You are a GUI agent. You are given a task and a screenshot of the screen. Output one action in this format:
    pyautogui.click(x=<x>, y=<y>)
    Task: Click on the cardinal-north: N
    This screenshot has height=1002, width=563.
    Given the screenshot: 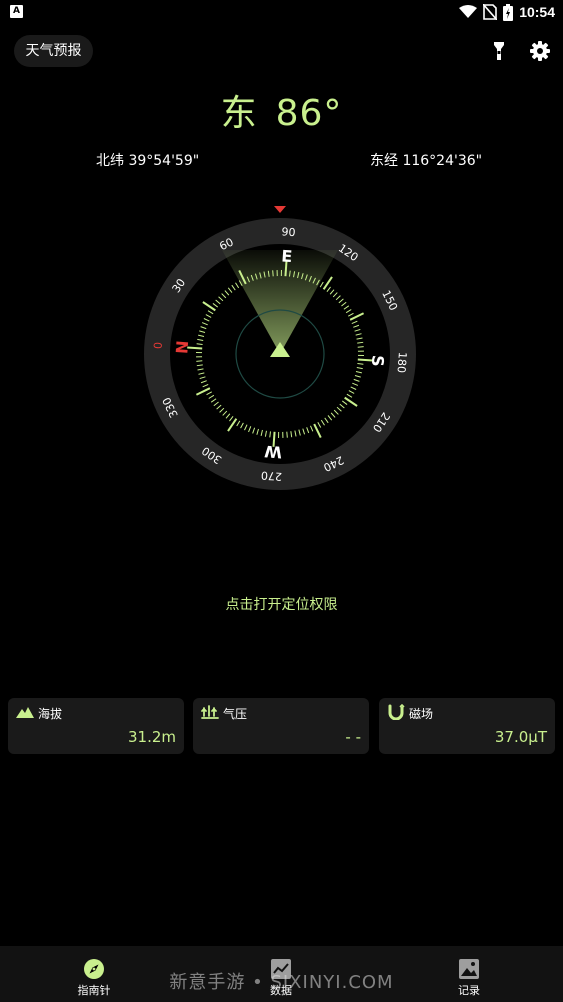 What is the action you would take?
    pyautogui.click(x=182, y=347)
    